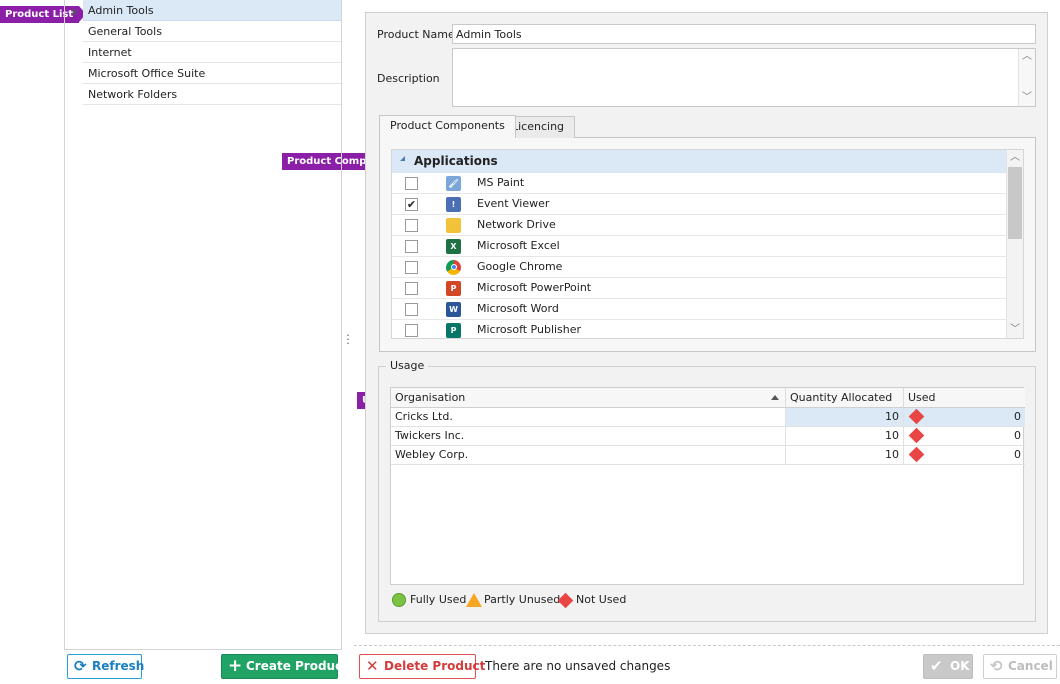 This screenshot has height=684, width=1060. I want to click on delete-product-button-label: Delete Product, so click(435, 666).